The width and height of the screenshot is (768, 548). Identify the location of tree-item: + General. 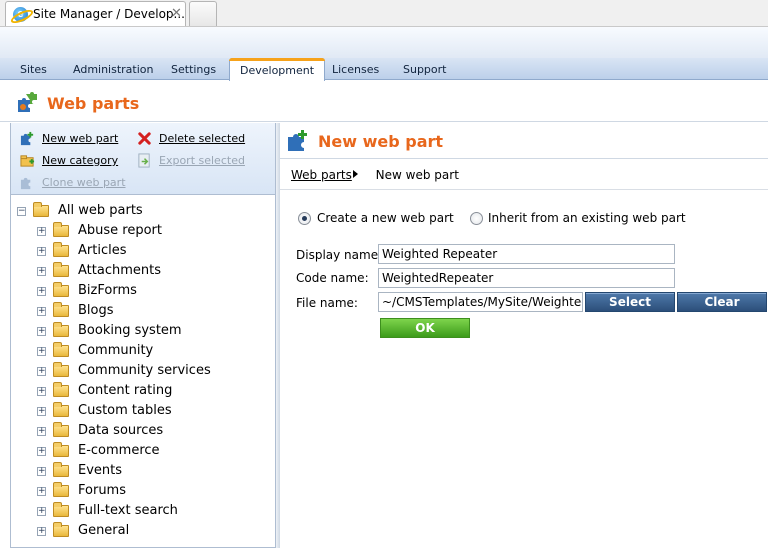
(152, 532).